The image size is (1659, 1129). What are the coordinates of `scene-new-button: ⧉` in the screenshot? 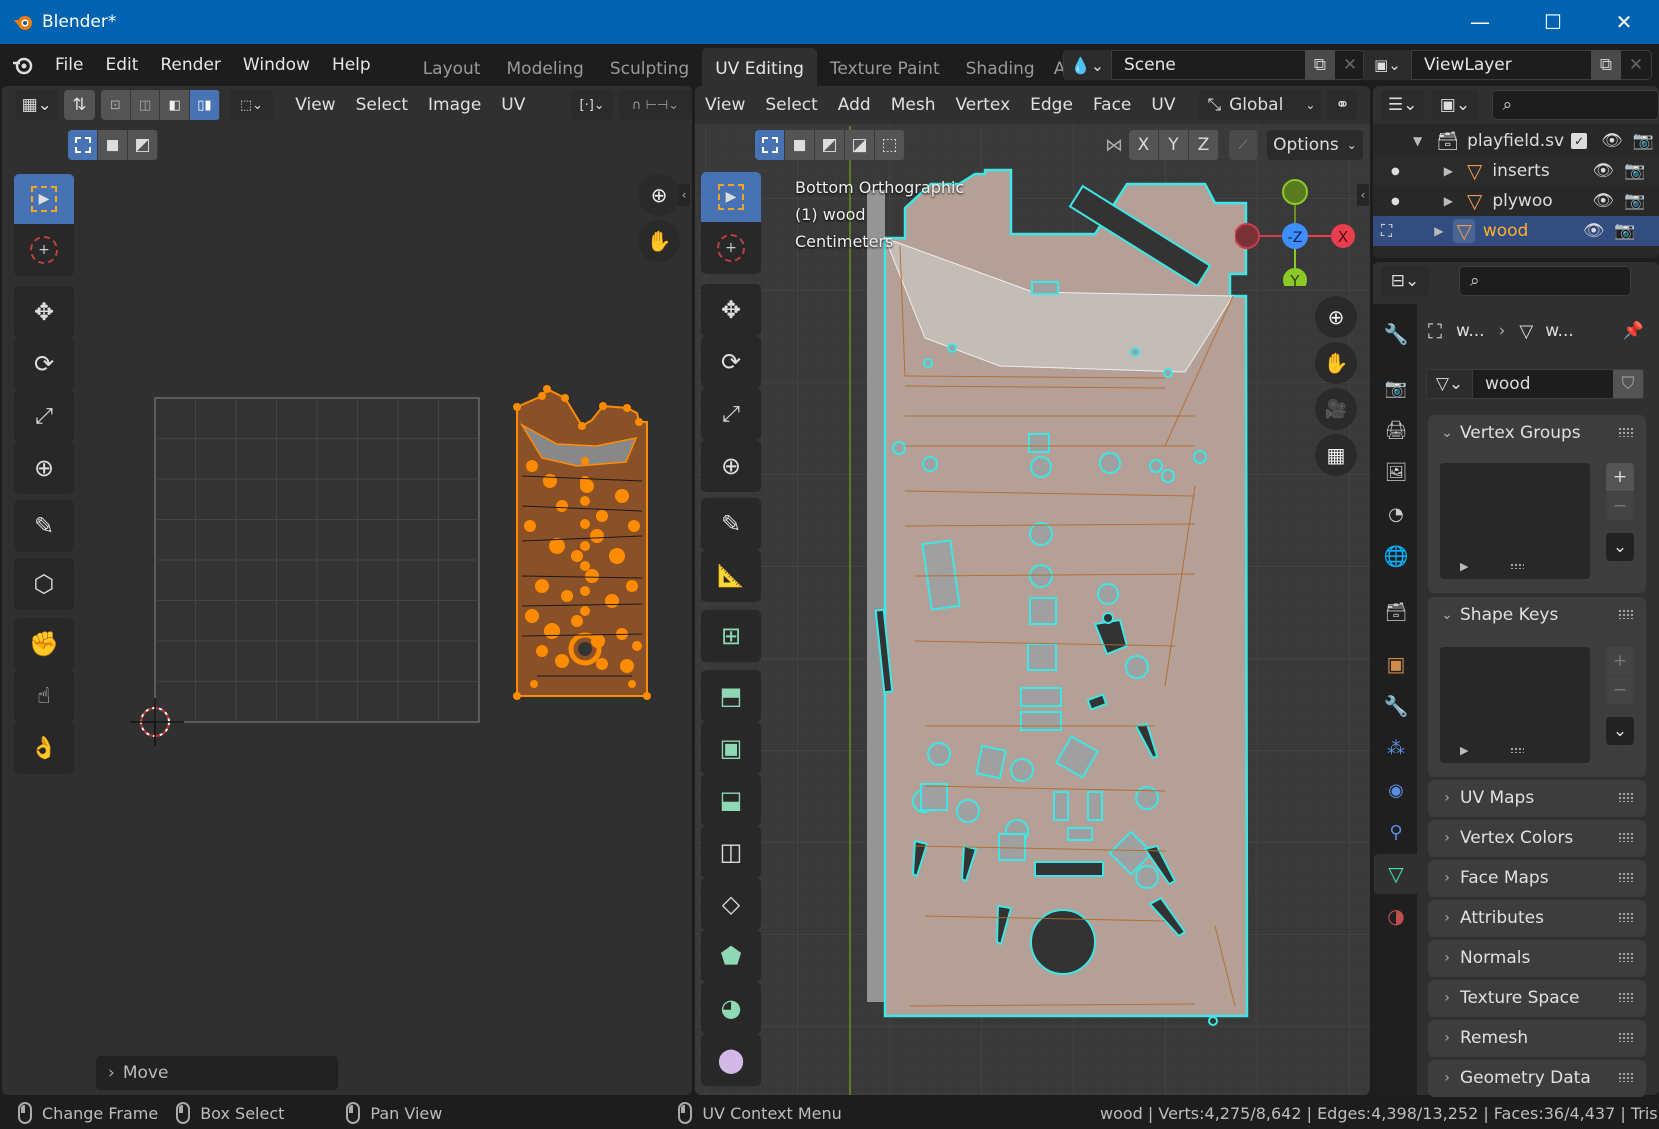 It's located at (1320, 65).